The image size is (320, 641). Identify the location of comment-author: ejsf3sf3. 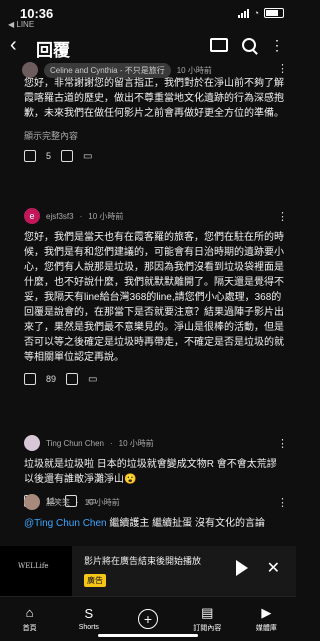
(60, 216).